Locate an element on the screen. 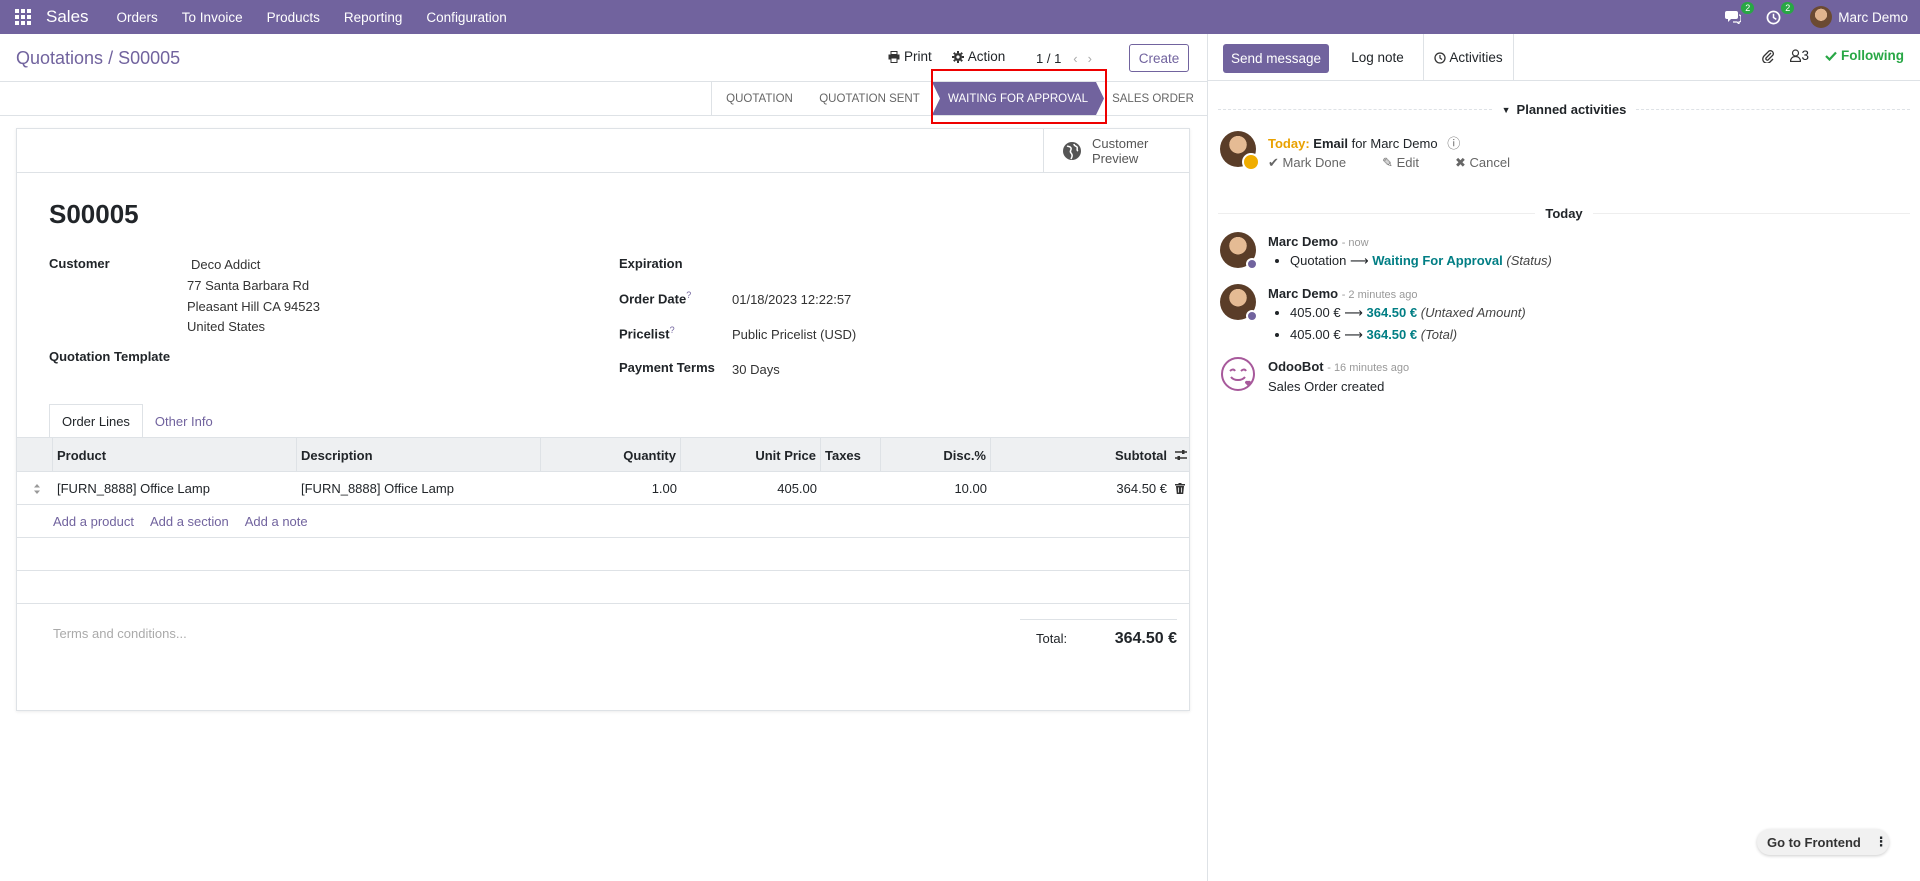  cell-quantity: 1.00 is located at coordinates (611, 488).